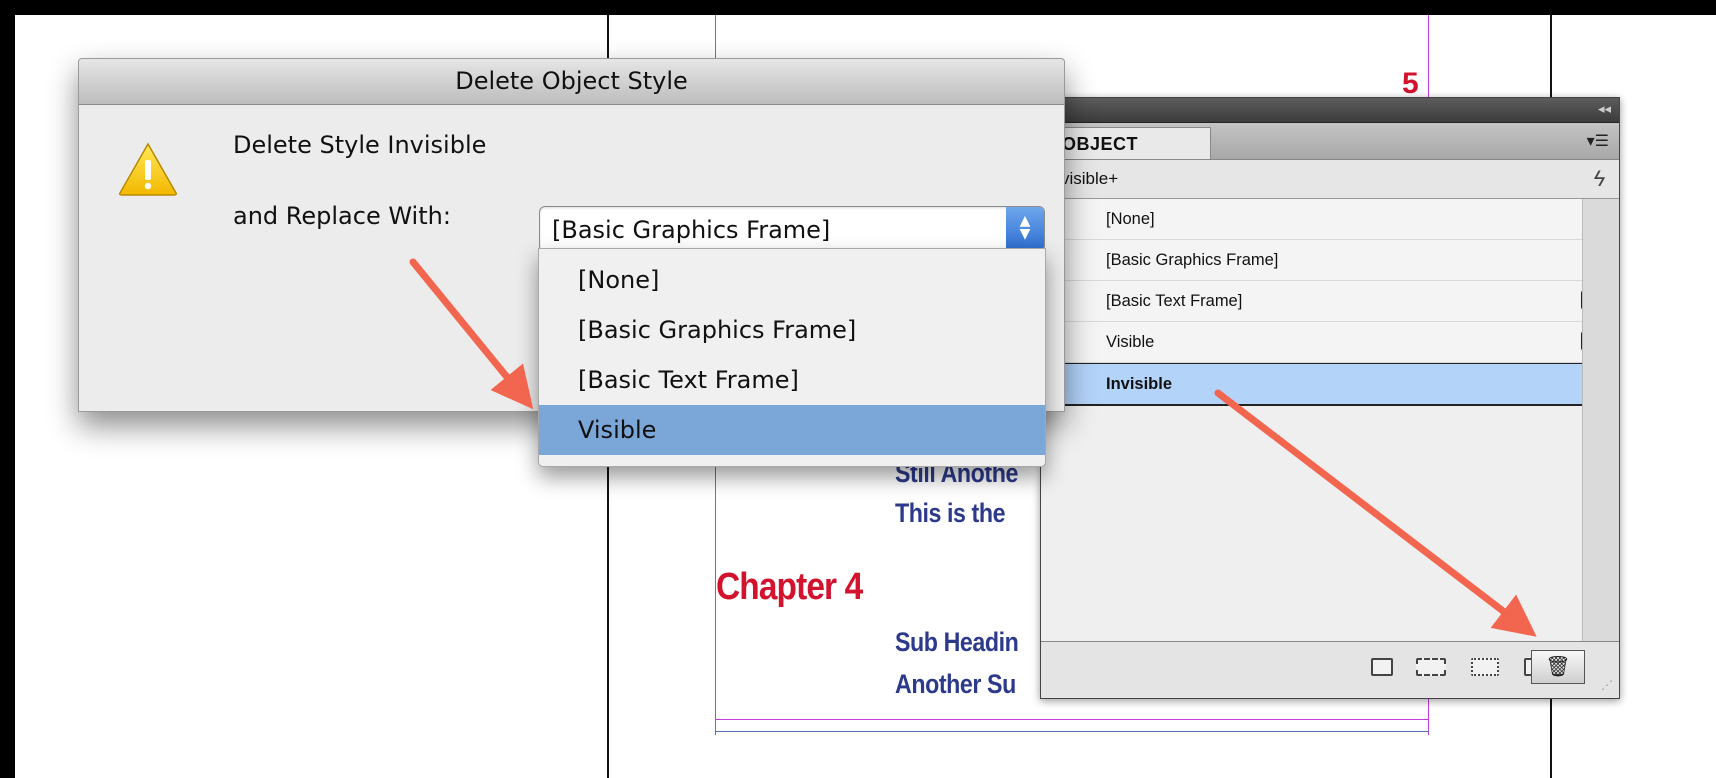 The height and width of the screenshot is (778, 1716). Describe the element at coordinates (471, 334) in the screenshot. I see `annotation-arrow-dropdown` at that location.